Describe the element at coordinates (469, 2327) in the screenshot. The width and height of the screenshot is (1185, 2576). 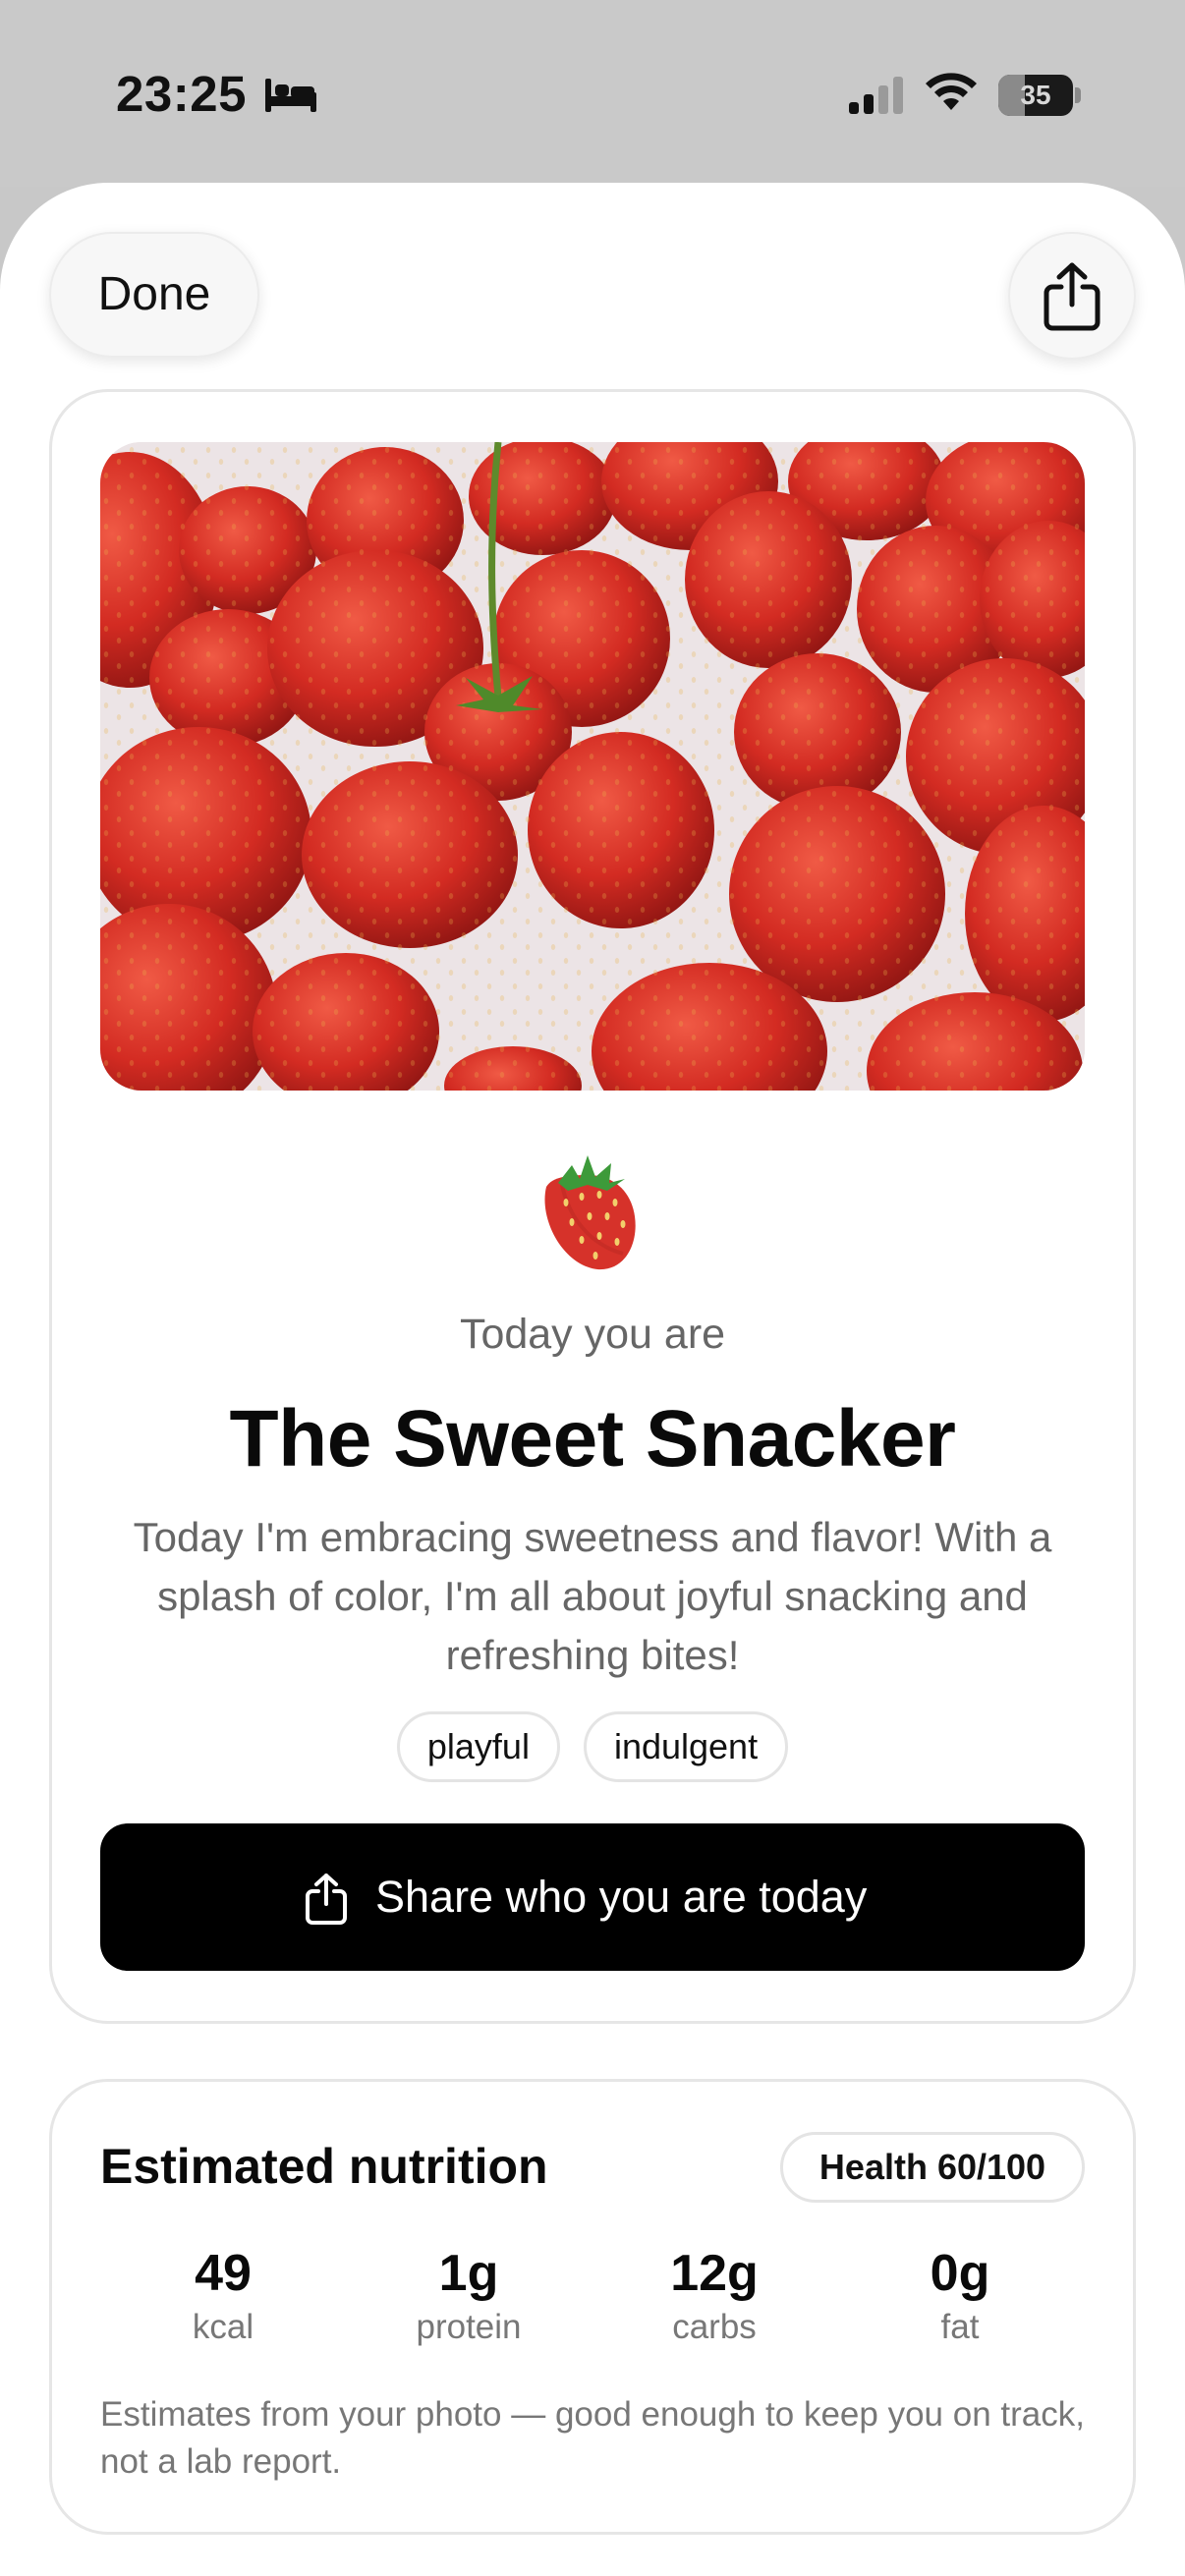
I see `nutrition-label: protein` at that location.